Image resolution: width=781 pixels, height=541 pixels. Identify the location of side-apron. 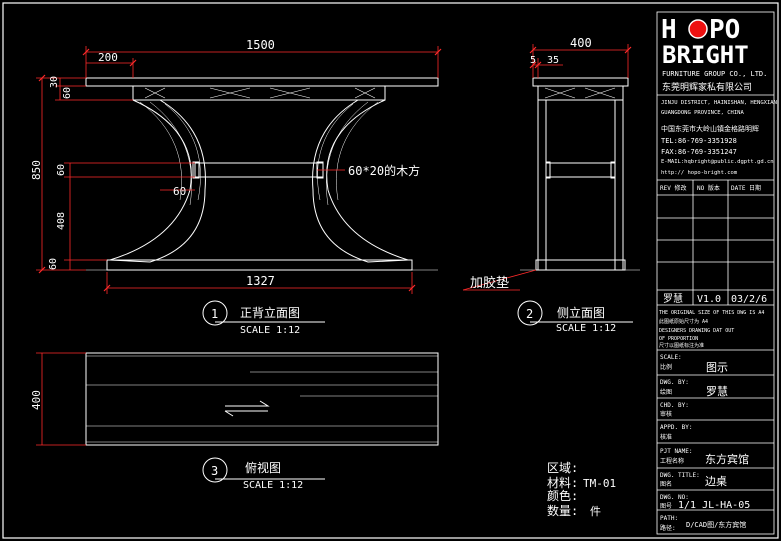
(580, 93).